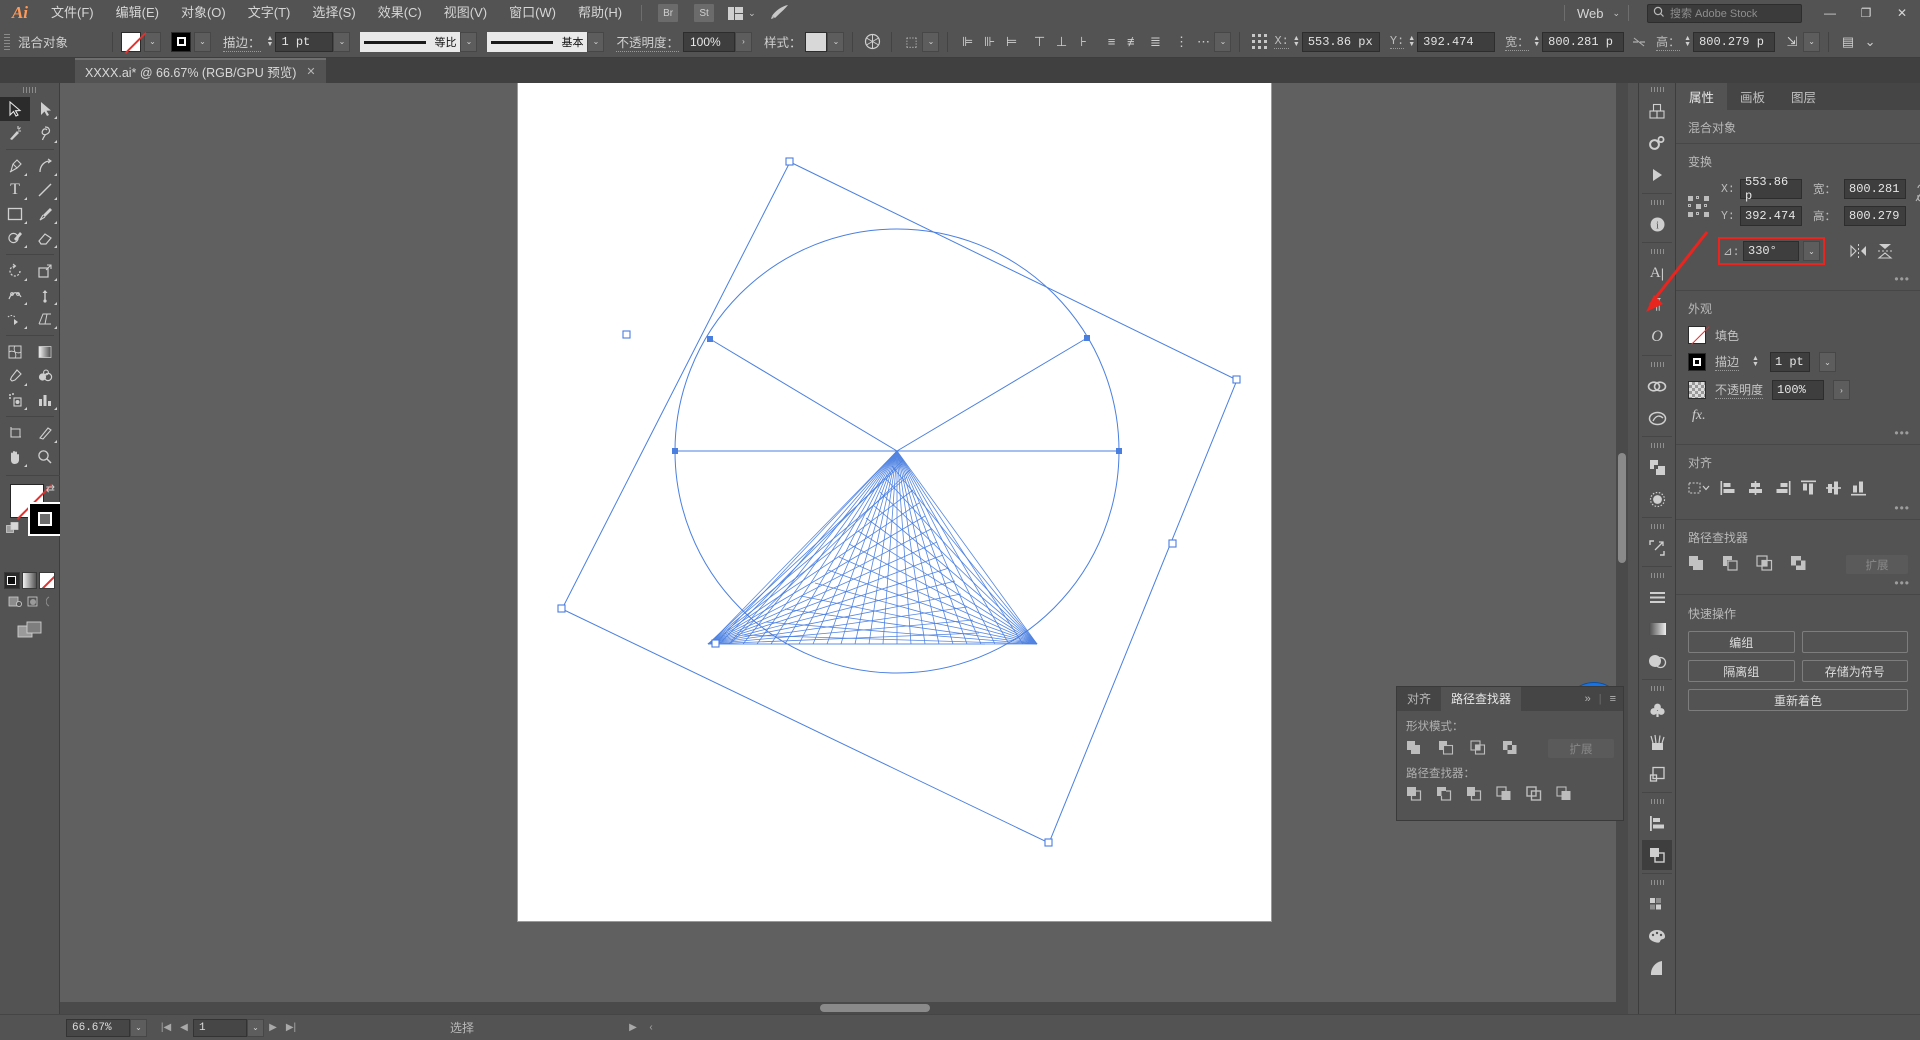 This screenshot has width=1920, height=1040. I want to click on distribute-top-icon: ≡, so click(1111, 42).